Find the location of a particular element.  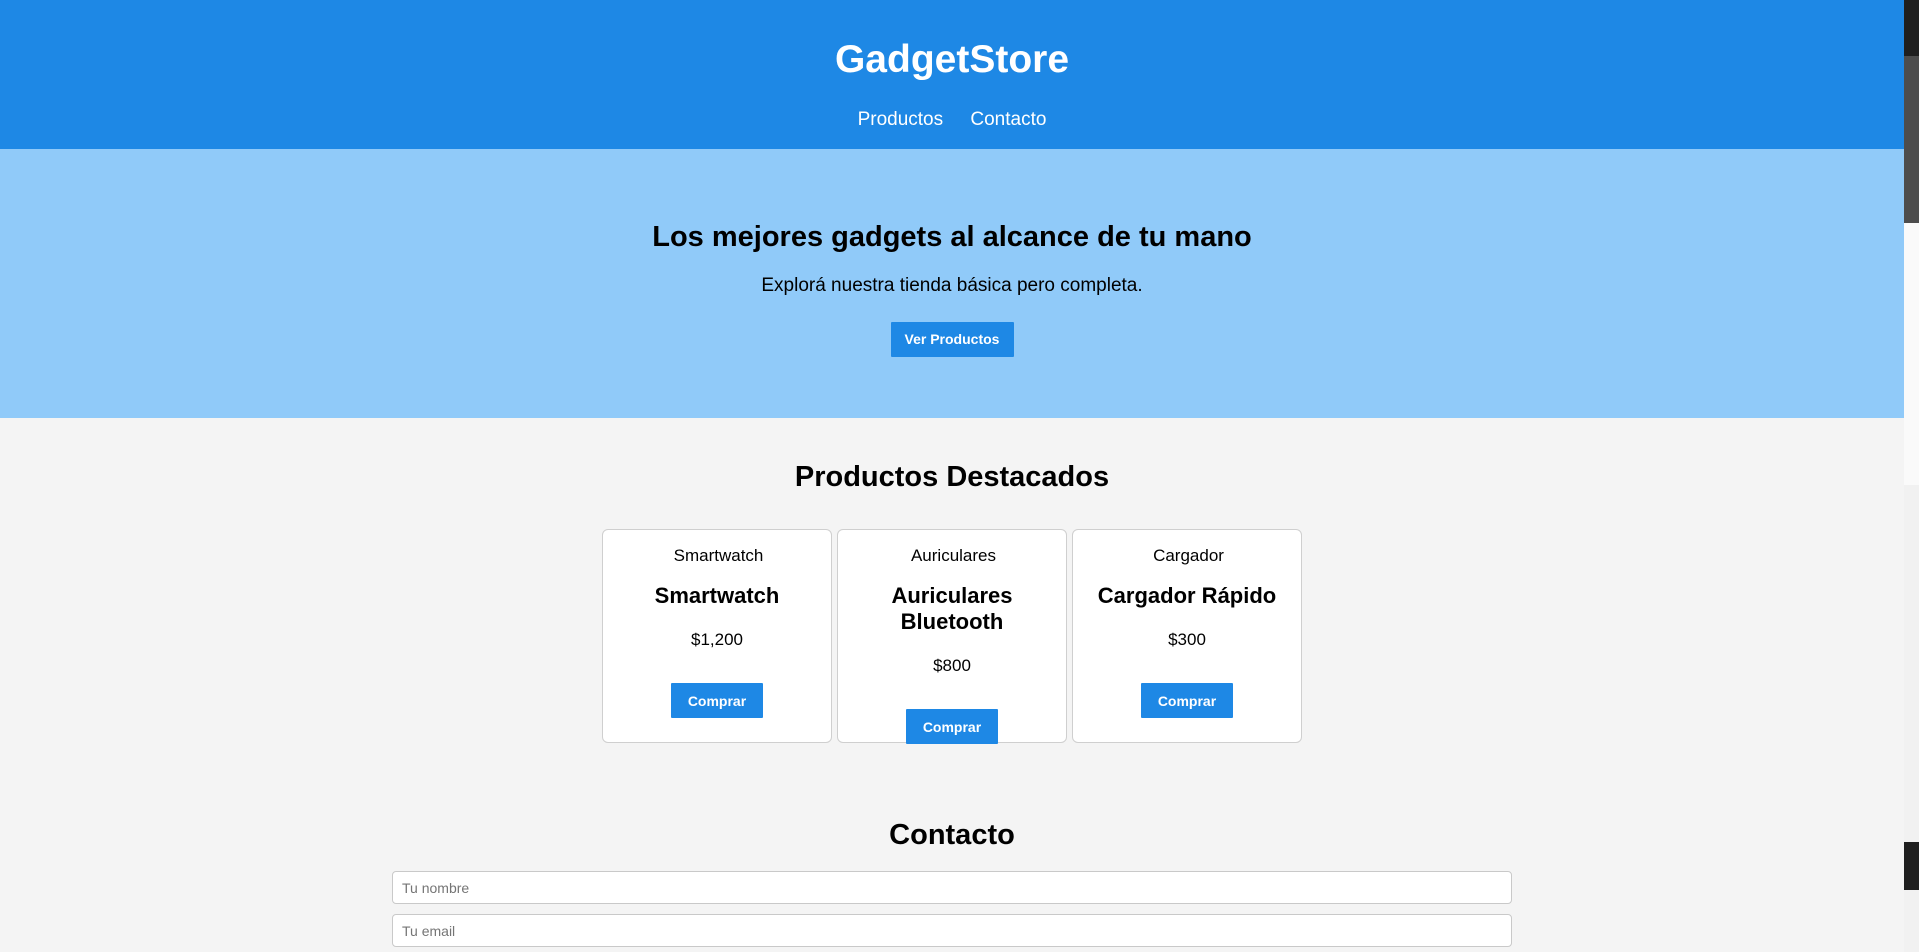

vertical-scrollbar is located at coordinates (1911, 476).